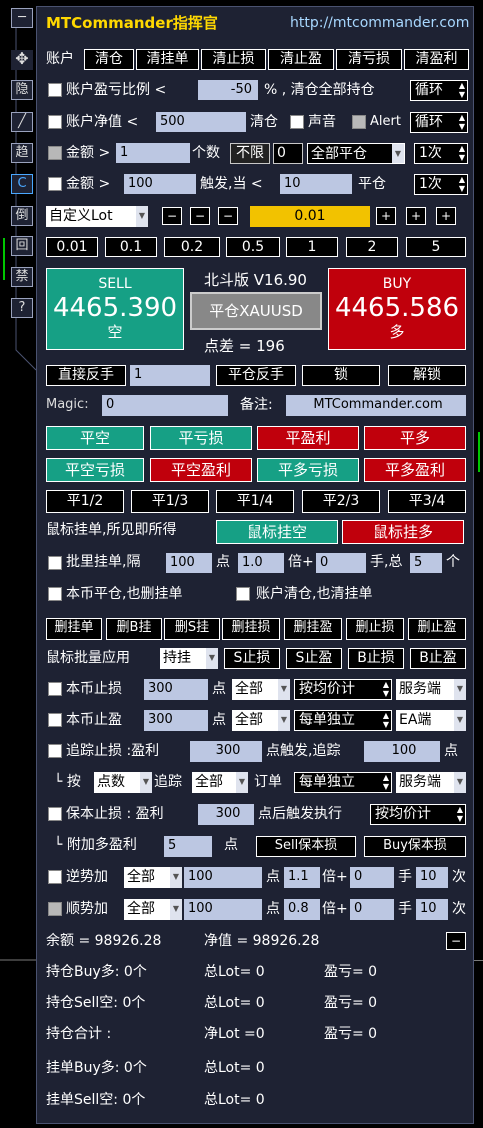 The image size is (483, 1128). Describe the element at coordinates (306, 846) in the screenshot. I see `sell-breakeven-button: Sell保本损` at that location.